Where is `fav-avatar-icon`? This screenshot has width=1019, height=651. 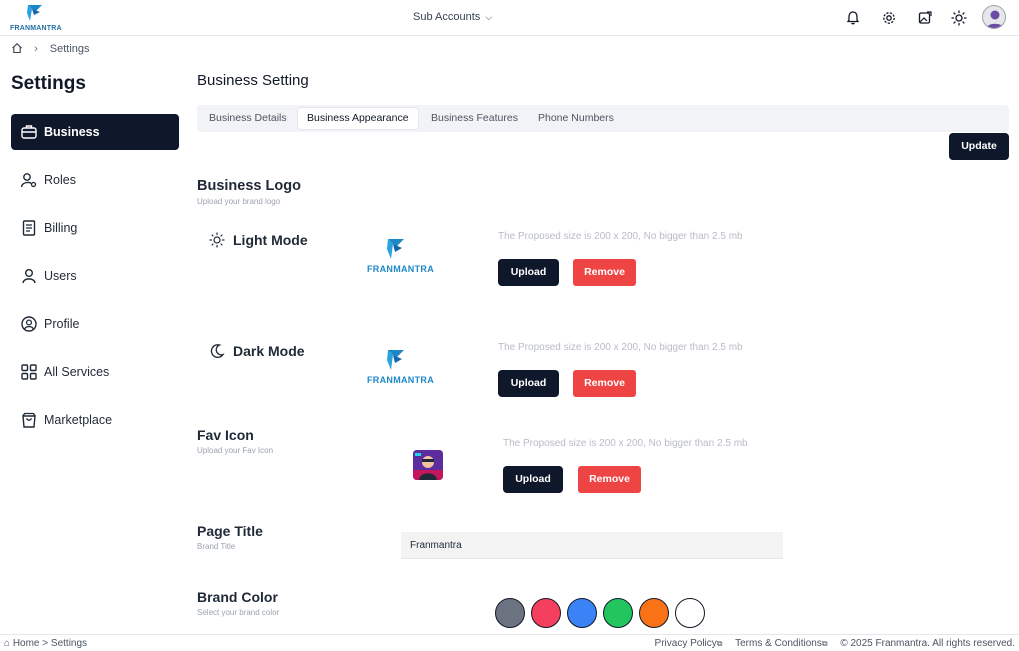
fav-avatar-icon is located at coordinates (428, 465).